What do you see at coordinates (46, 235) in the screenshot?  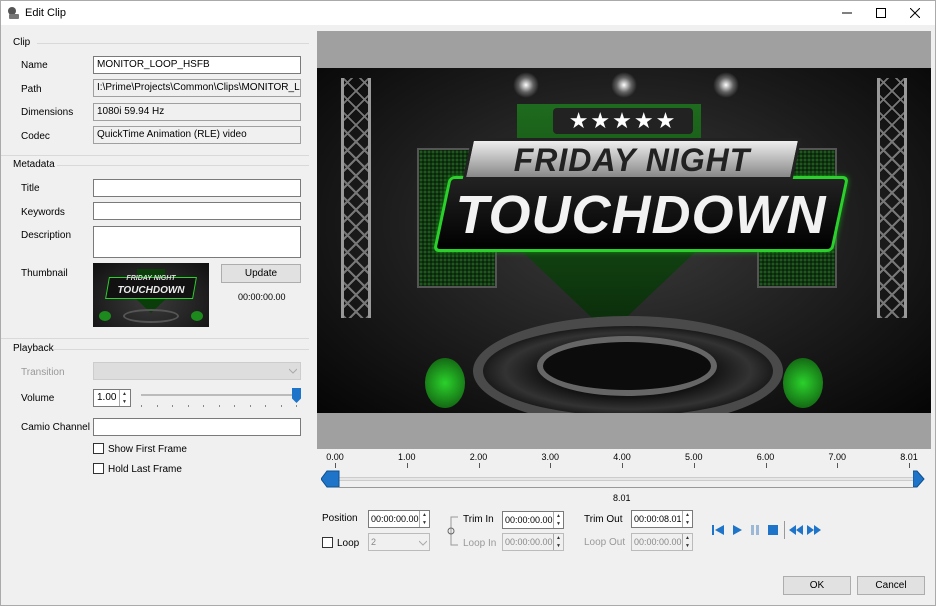 I see `description-label: Description` at bounding box center [46, 235].